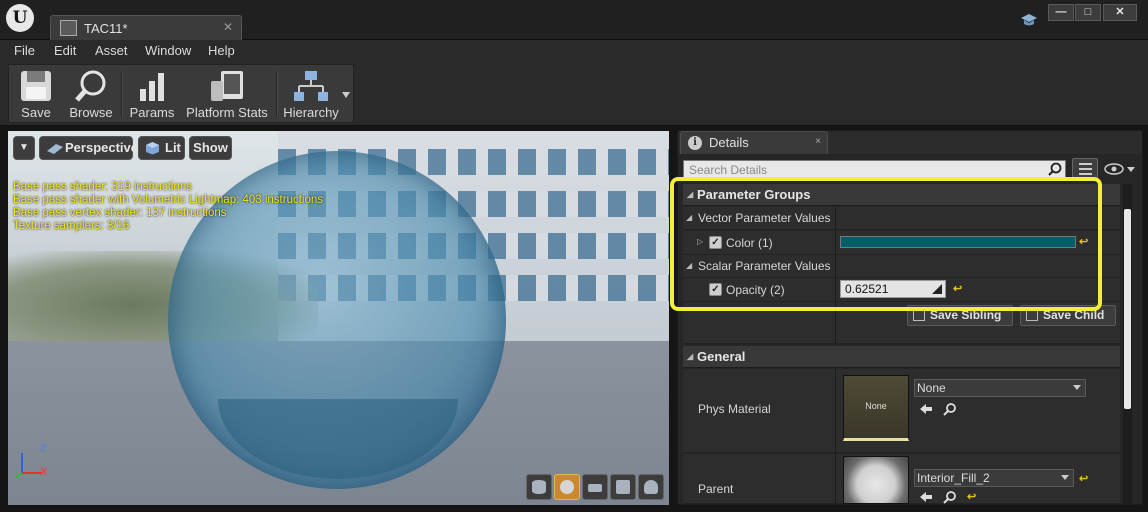 The height and width of the screenshot is (512, 1148). What do you see at coordinates (994, 478) in the screenshot?
I see `parent-dropdown: Interior_Fill_2` at bounding box center [994, 478].